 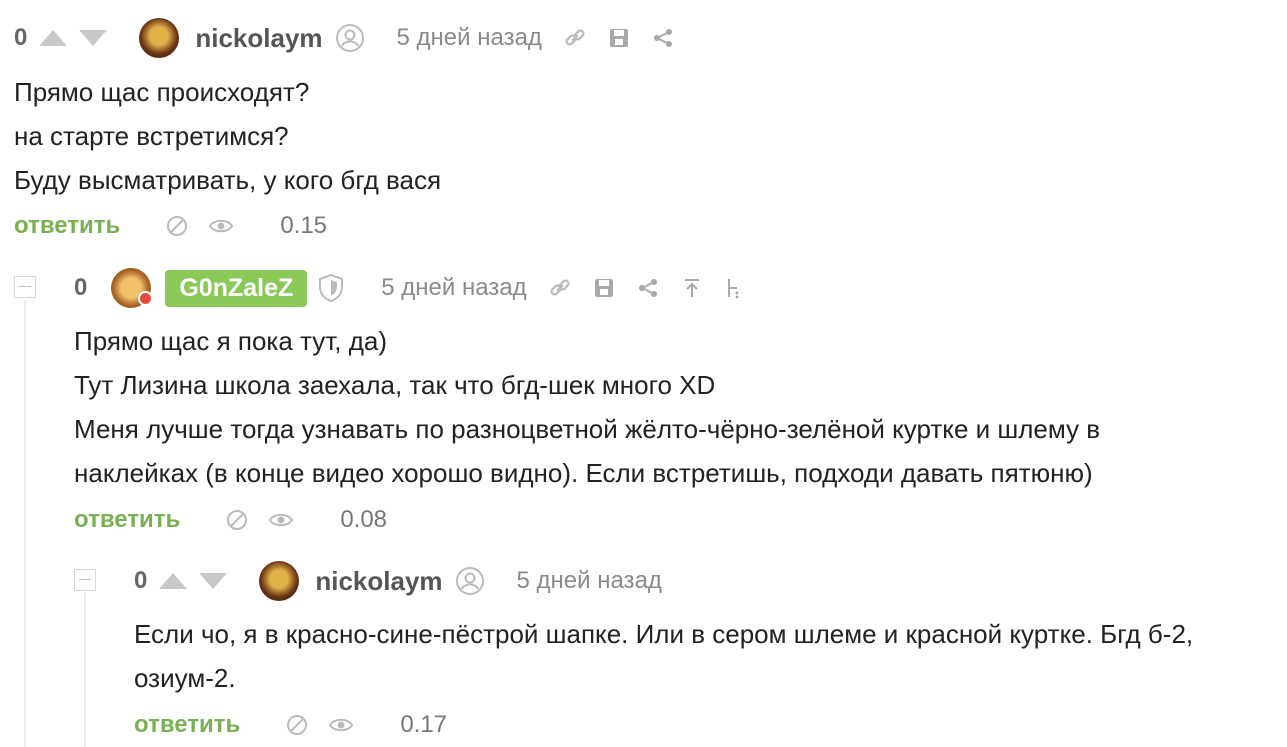 I want to click on comment-3-footer: ответить 0.17, so click(x=290, y=725).